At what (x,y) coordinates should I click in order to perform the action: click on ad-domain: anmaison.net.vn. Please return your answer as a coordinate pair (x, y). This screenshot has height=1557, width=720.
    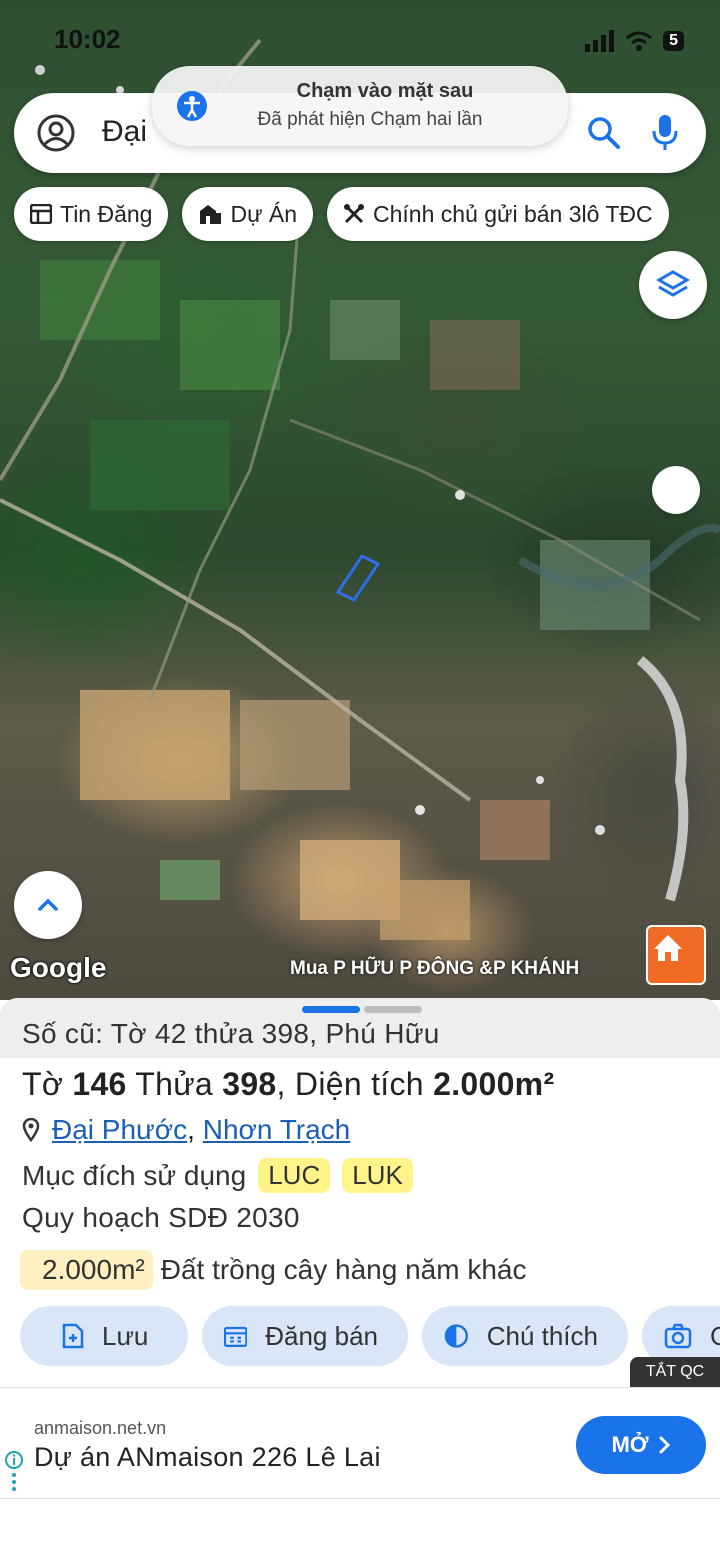
    Looking at the image, I should click on (100, 1428).